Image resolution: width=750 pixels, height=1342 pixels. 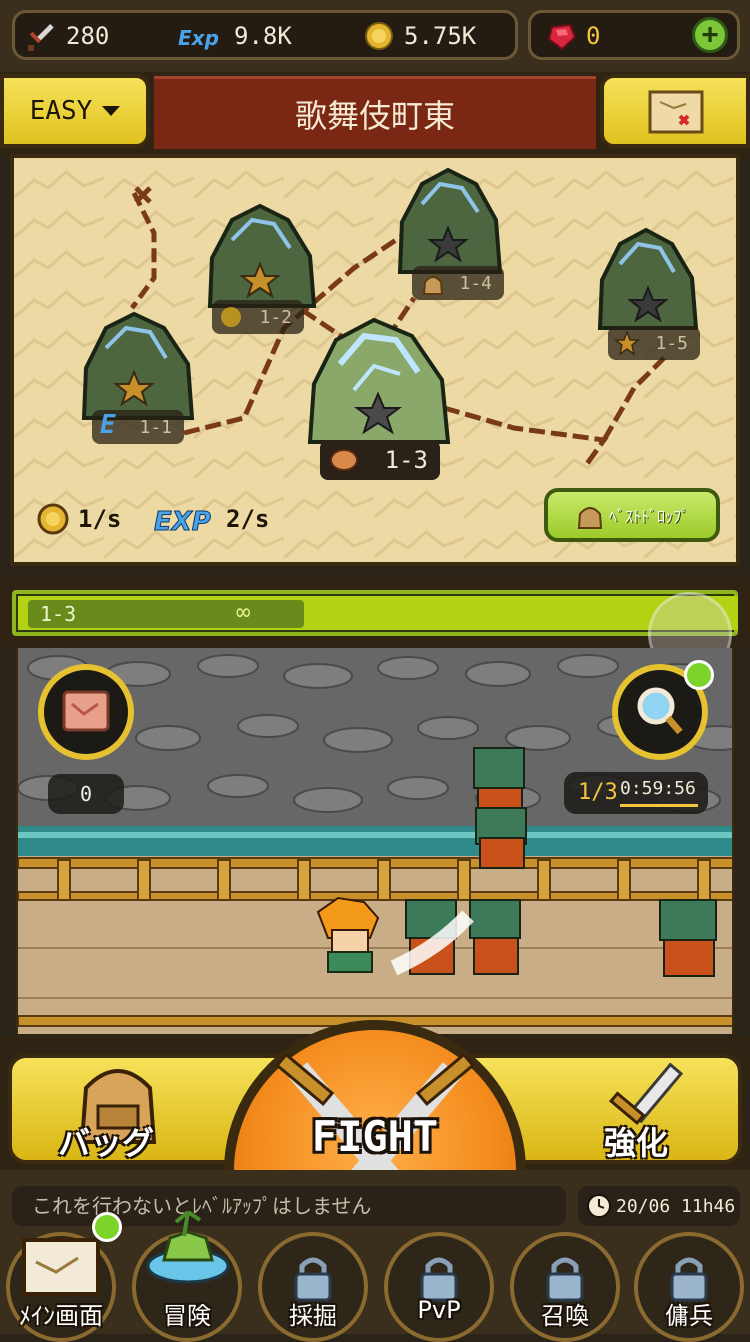 What do you see at coordinates (658, 788) in the screenshot?
I see `wave-timer: 0:59:56` at bounding box center [658, 788].